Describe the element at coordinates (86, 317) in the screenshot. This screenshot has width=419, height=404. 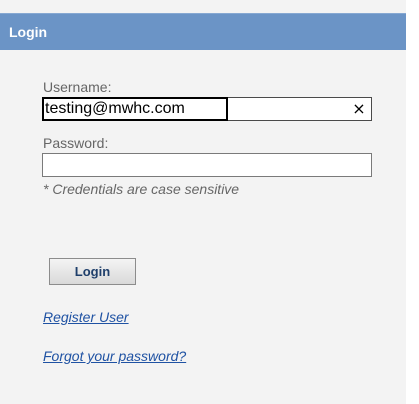
I see `register-user-link: Register User` at that location.